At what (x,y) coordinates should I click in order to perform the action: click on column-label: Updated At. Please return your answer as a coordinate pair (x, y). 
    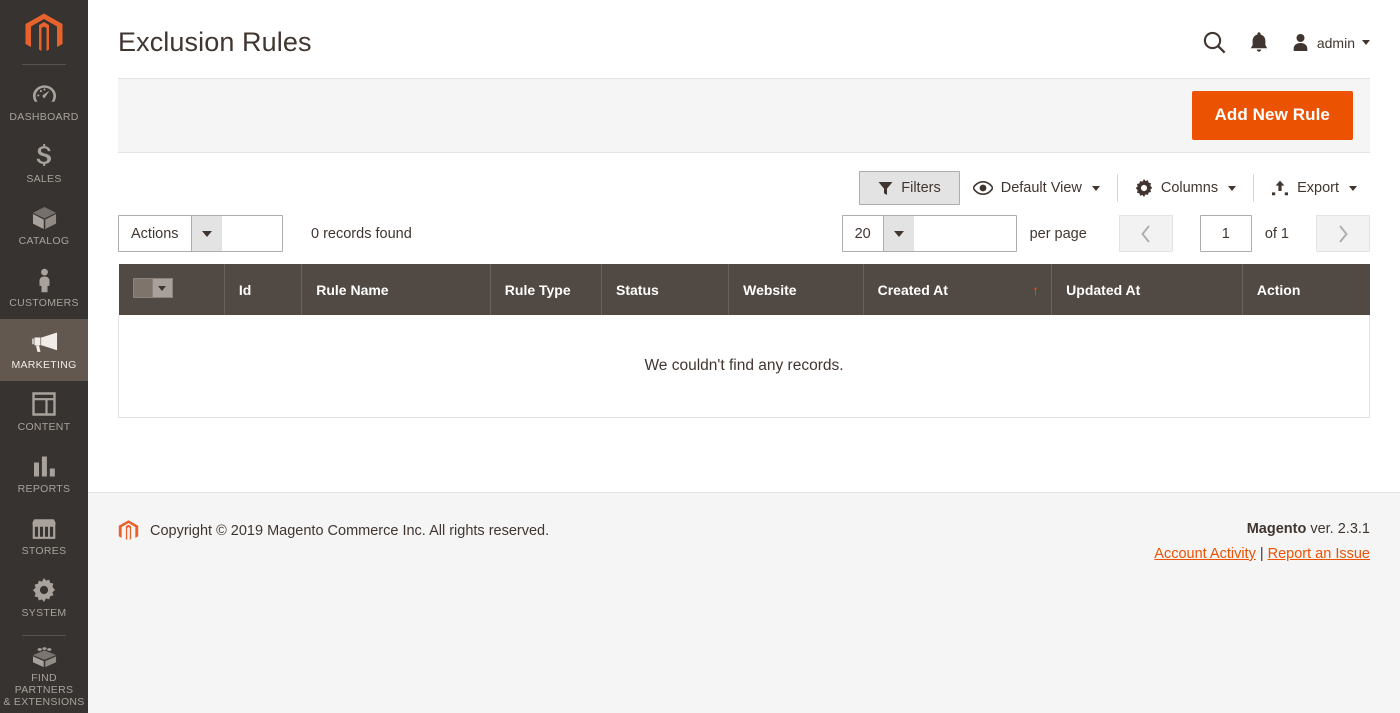
    Looking at the image, I should click on (1103, 289).